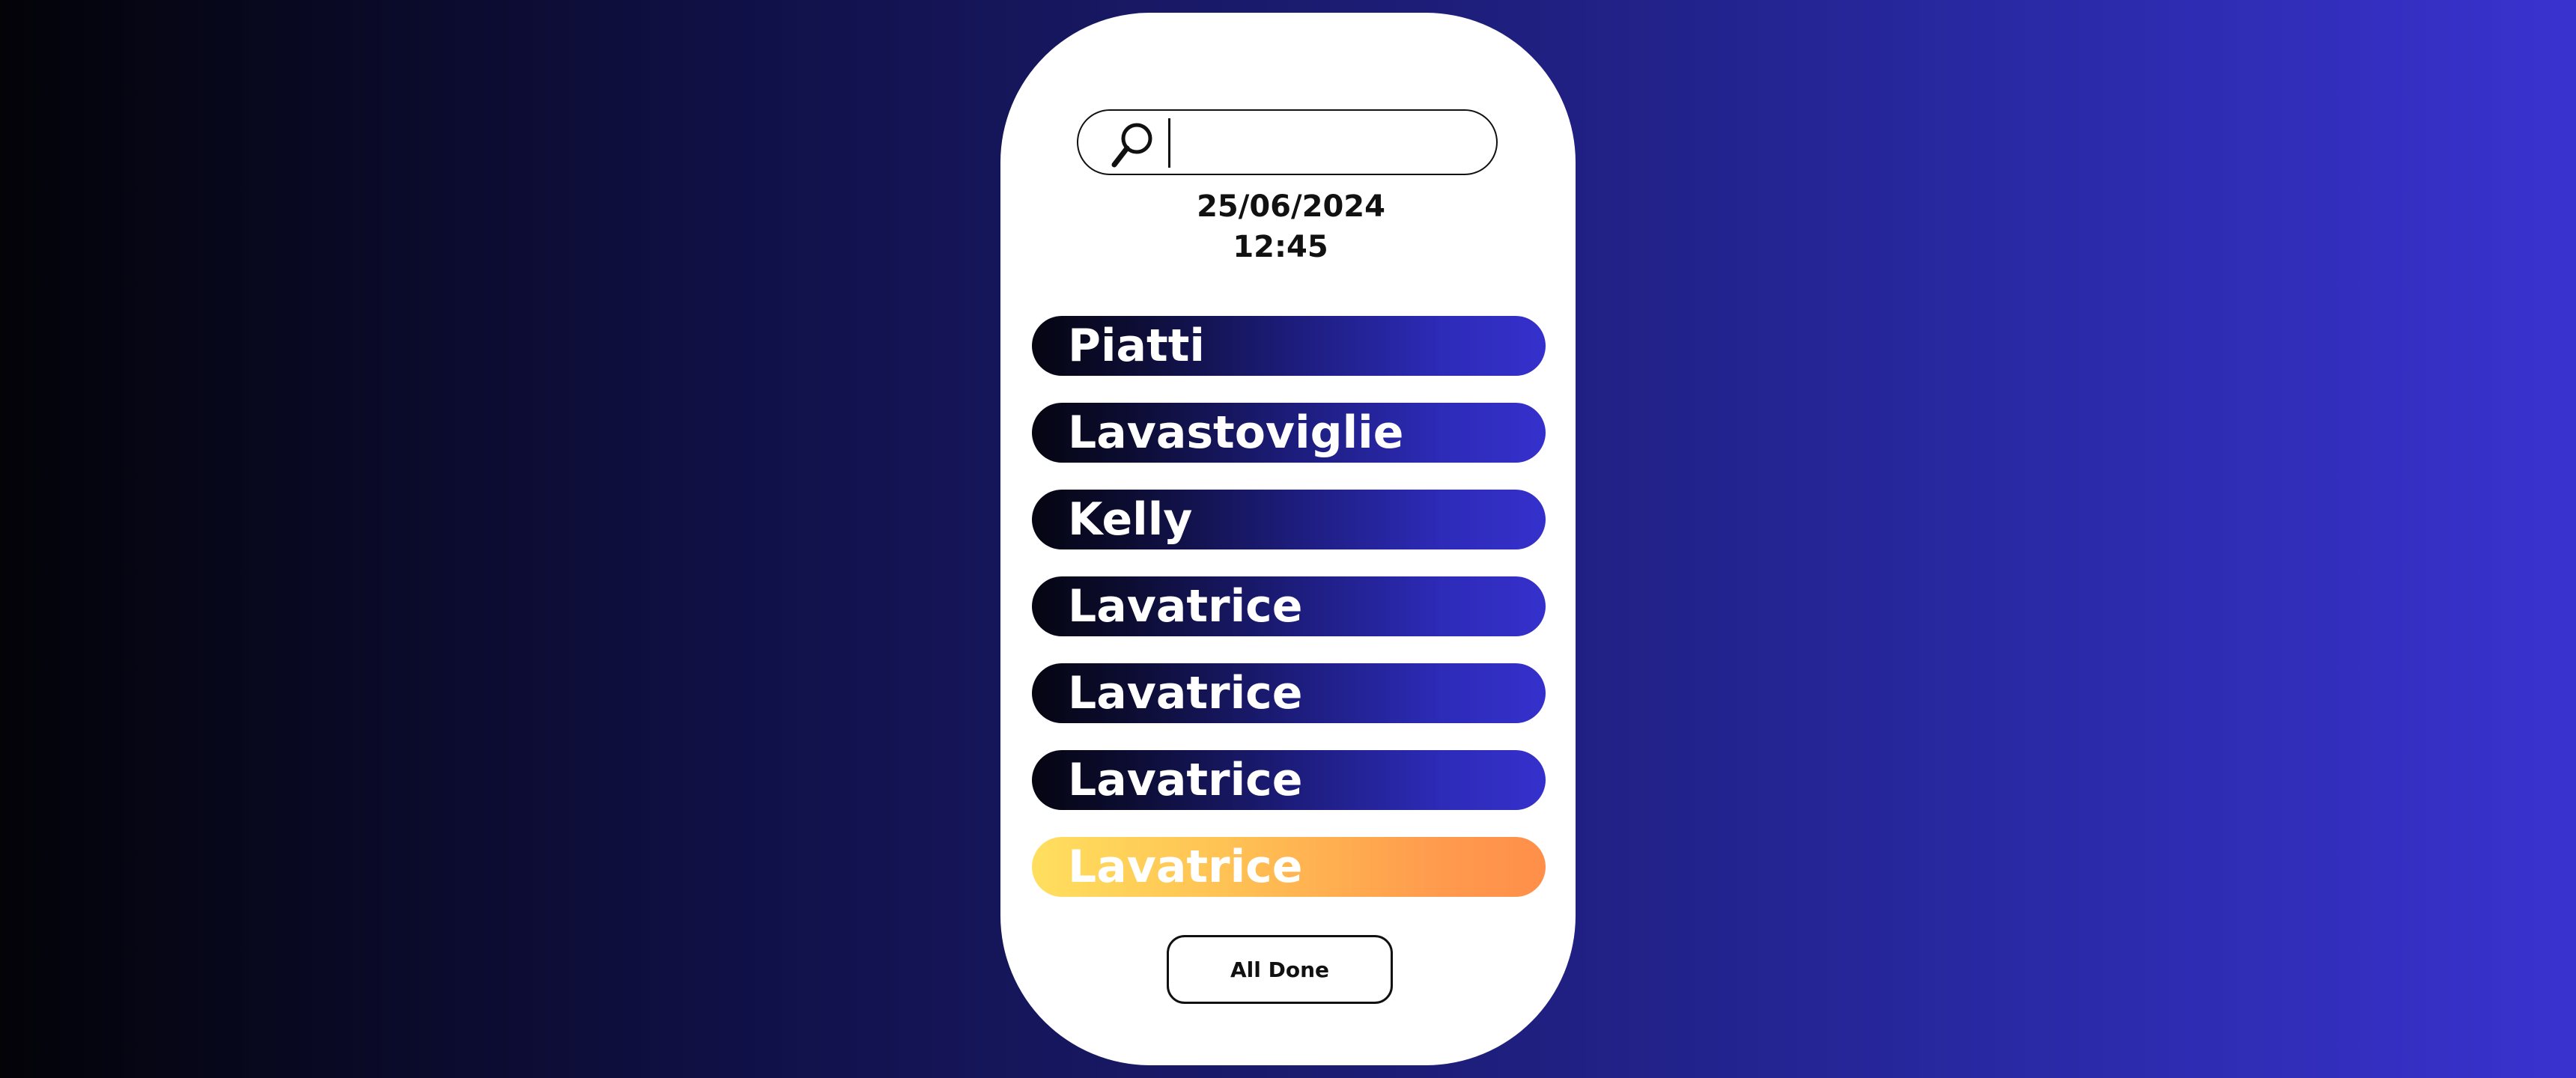 The image size is (2576, 1078). What do you see at coordinates (1280, 247) in the screenshot?
I see `time-label: 12:45` at bounding box center [1280, 247].